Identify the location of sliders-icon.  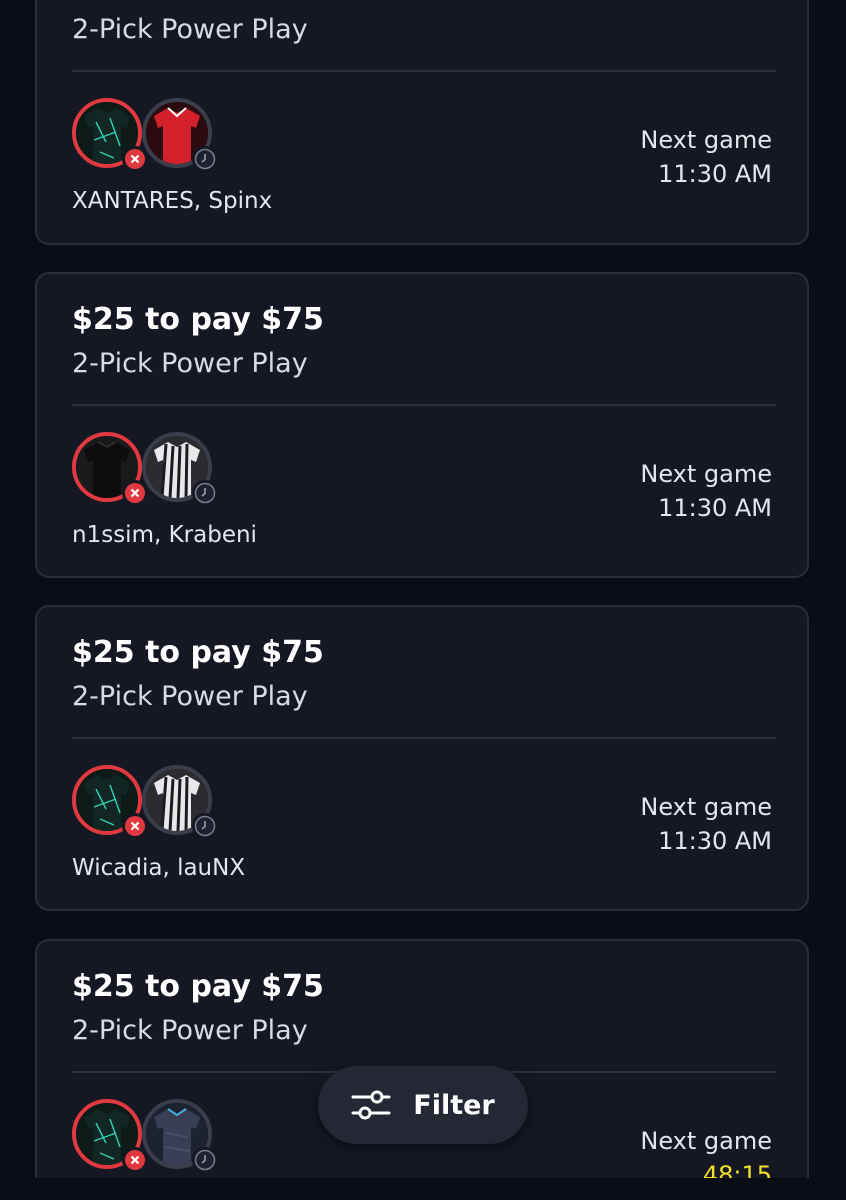
(371, 1105).